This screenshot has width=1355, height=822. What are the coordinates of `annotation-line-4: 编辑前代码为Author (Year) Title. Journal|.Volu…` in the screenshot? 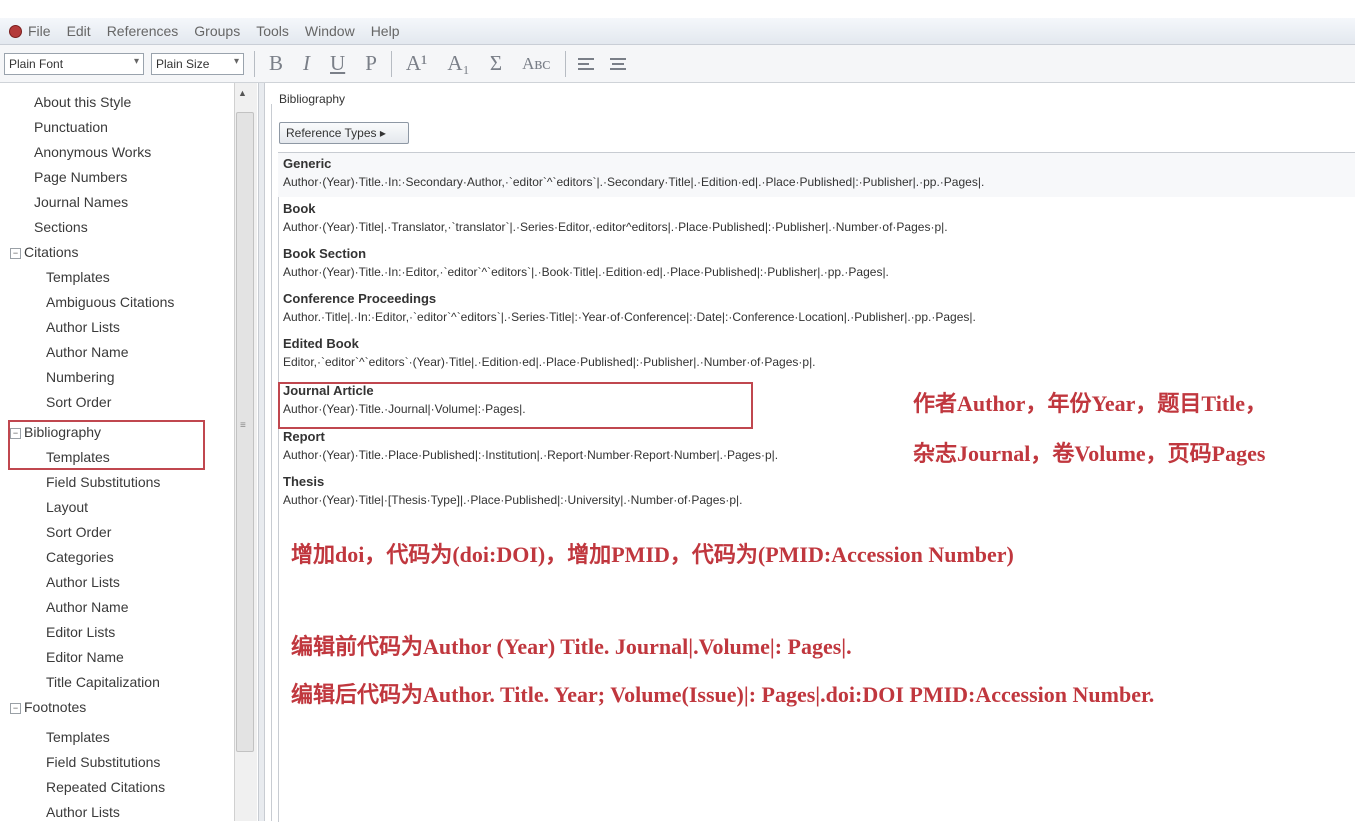 It's located at (571, 646).